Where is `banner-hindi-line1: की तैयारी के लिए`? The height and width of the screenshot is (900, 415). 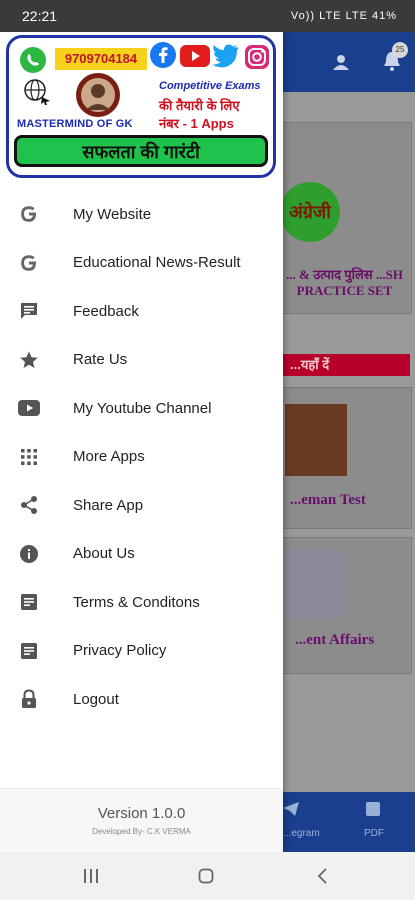 banner-hindi-line1: की तैयारी के लिए is located at coordinates (199, 105).